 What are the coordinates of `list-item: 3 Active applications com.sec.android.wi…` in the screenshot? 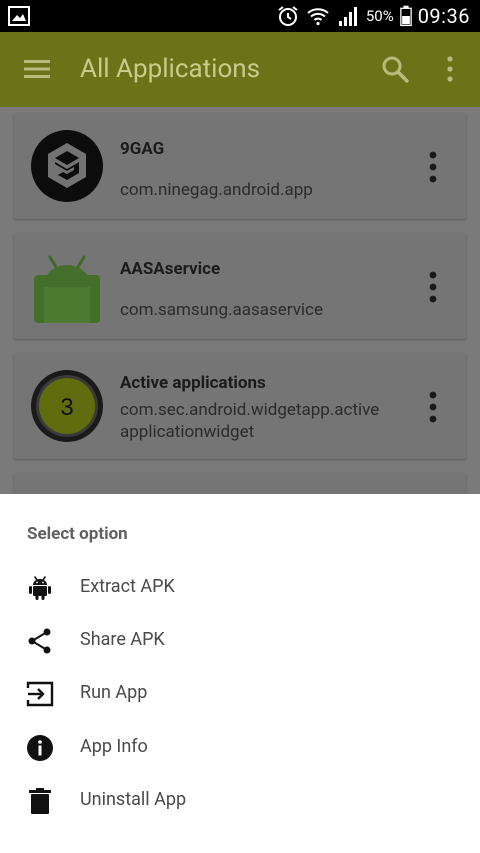 It's located at (240, 406).